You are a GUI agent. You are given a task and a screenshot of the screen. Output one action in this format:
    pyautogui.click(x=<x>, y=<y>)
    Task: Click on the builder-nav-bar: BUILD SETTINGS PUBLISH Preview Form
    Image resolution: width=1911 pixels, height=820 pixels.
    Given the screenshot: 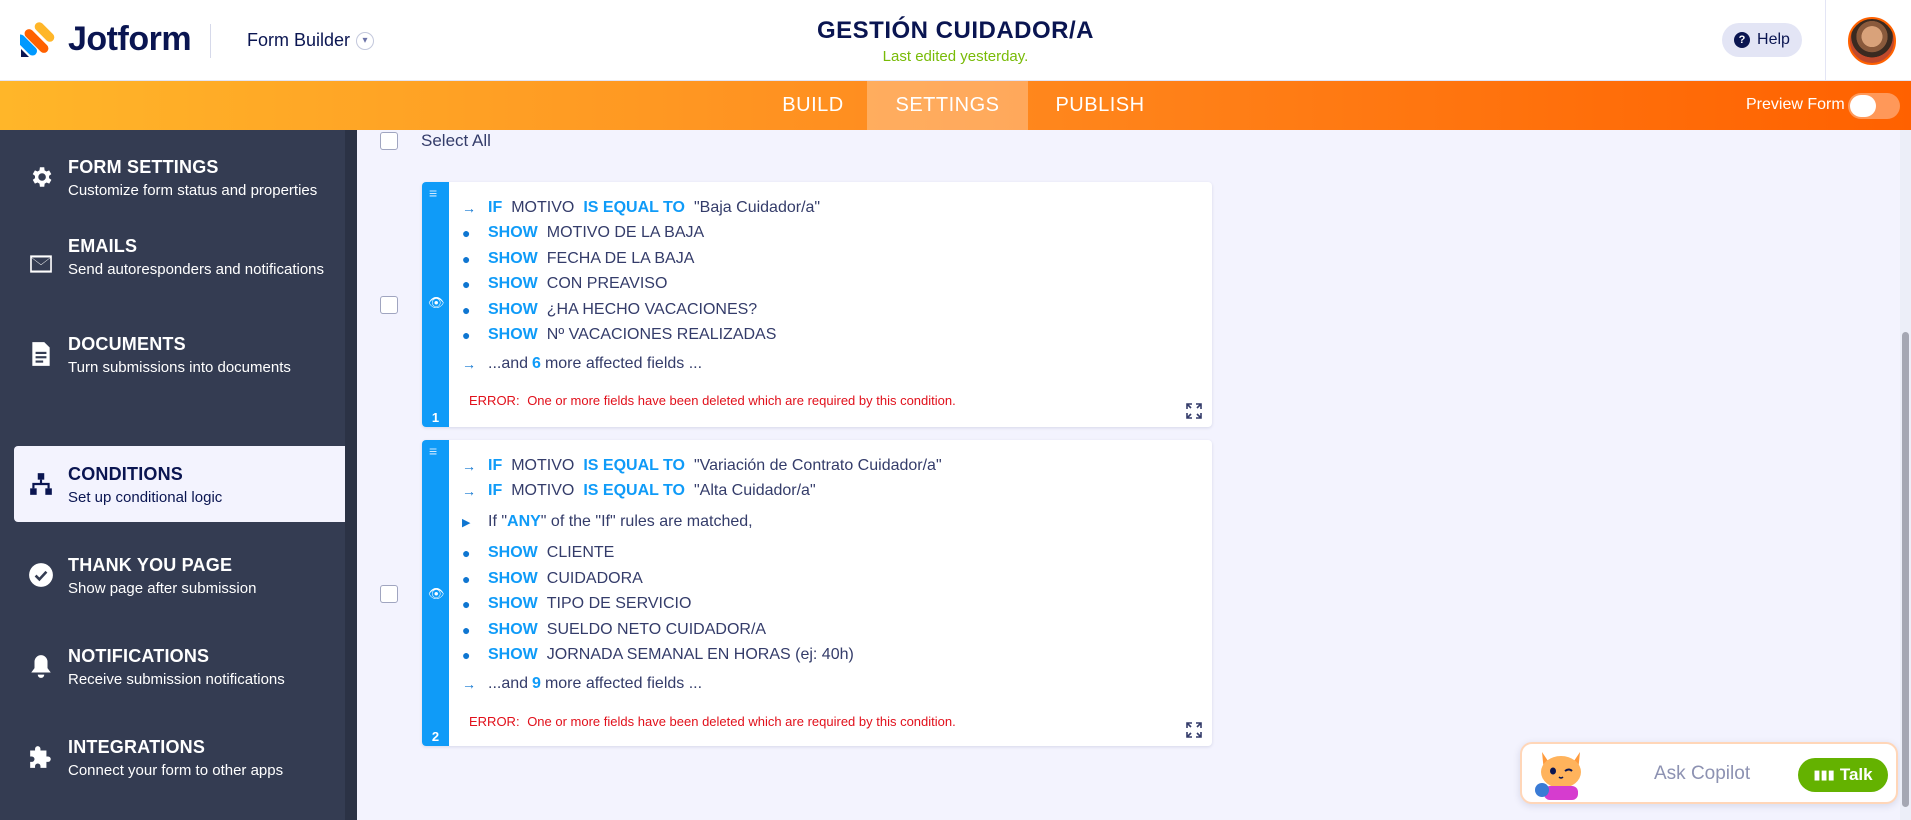 What is the action you would take?
    pyautogui.click(x=955, y=105)
    